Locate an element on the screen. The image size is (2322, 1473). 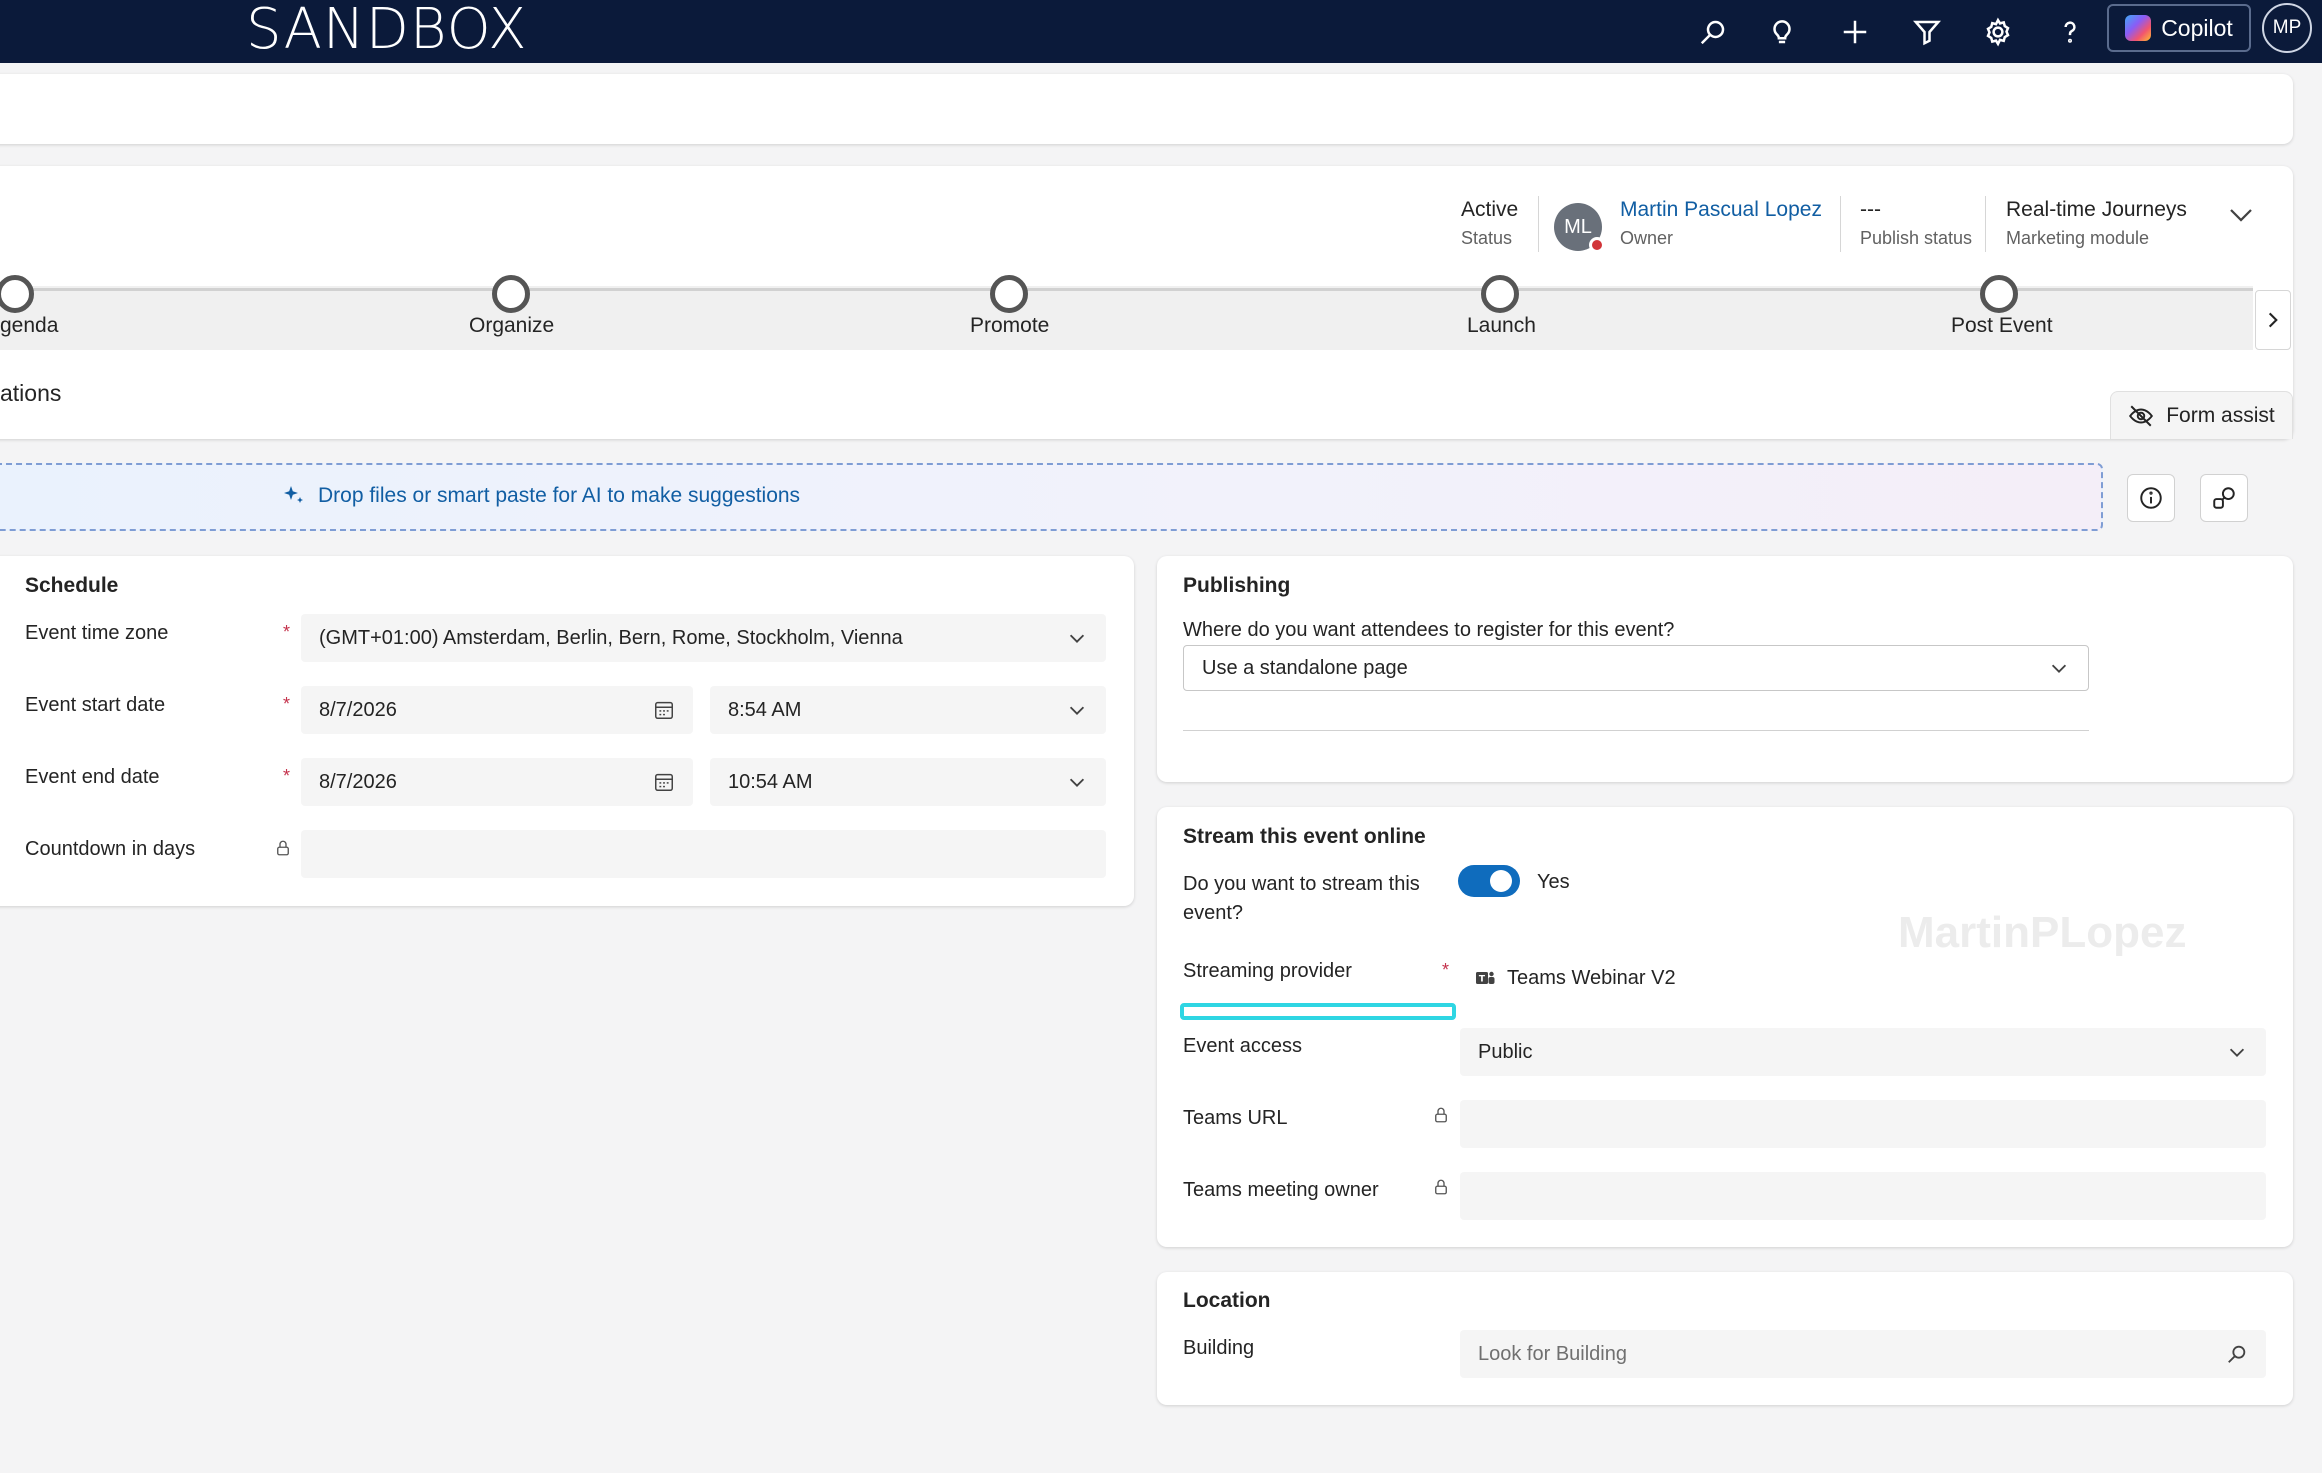
help-icon is located at coordinates (2070, 32).